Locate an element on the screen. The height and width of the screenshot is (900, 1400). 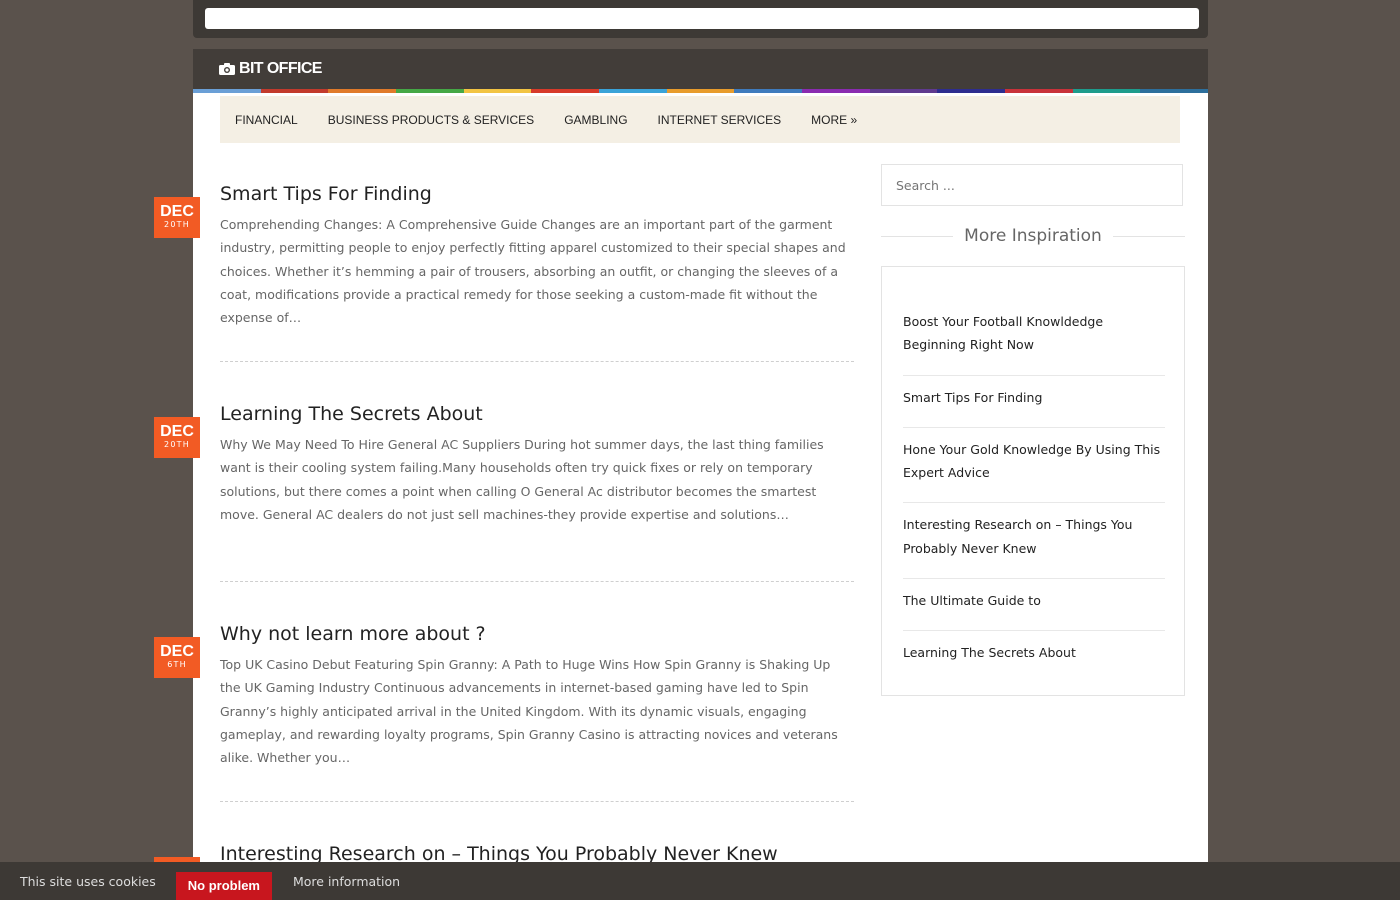
nav-item-more: MORE » is located at coordinates (834, 120).